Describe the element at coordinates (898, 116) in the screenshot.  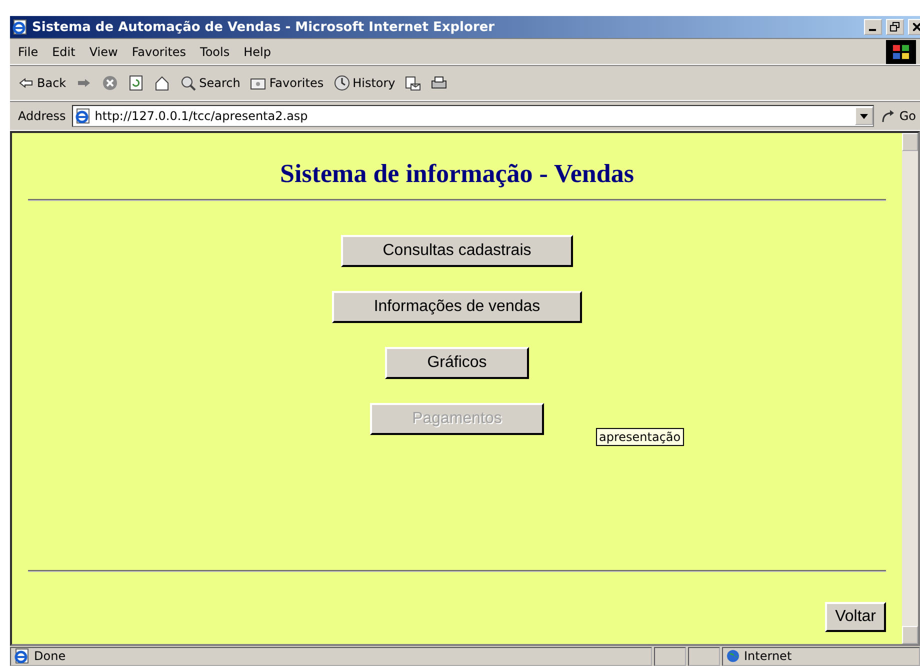
I see `go-button: Go` at that location.